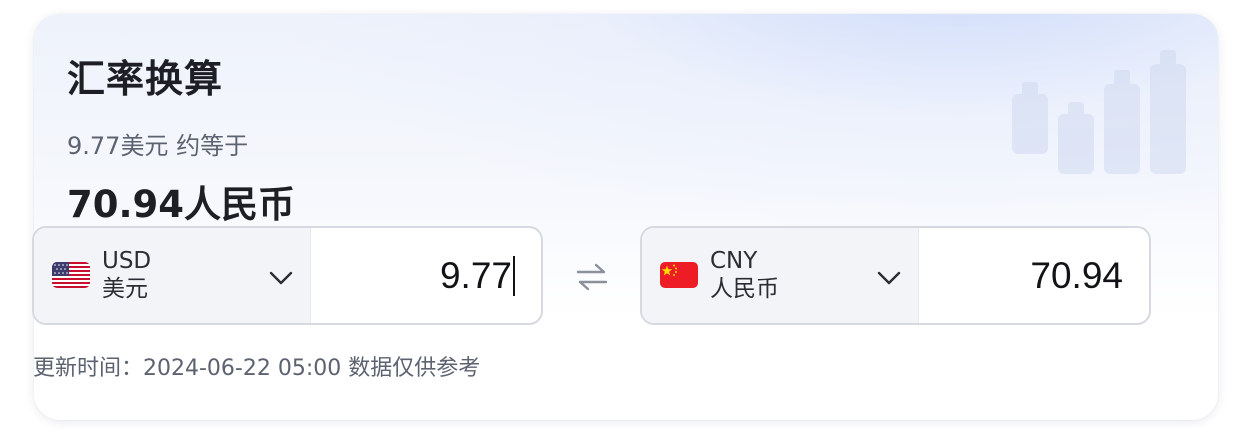  What do you see at coordinates (780, 275) in the screenshot?
I see `to-currency-select: CNY 人民币` at bounding box center [780, 275].